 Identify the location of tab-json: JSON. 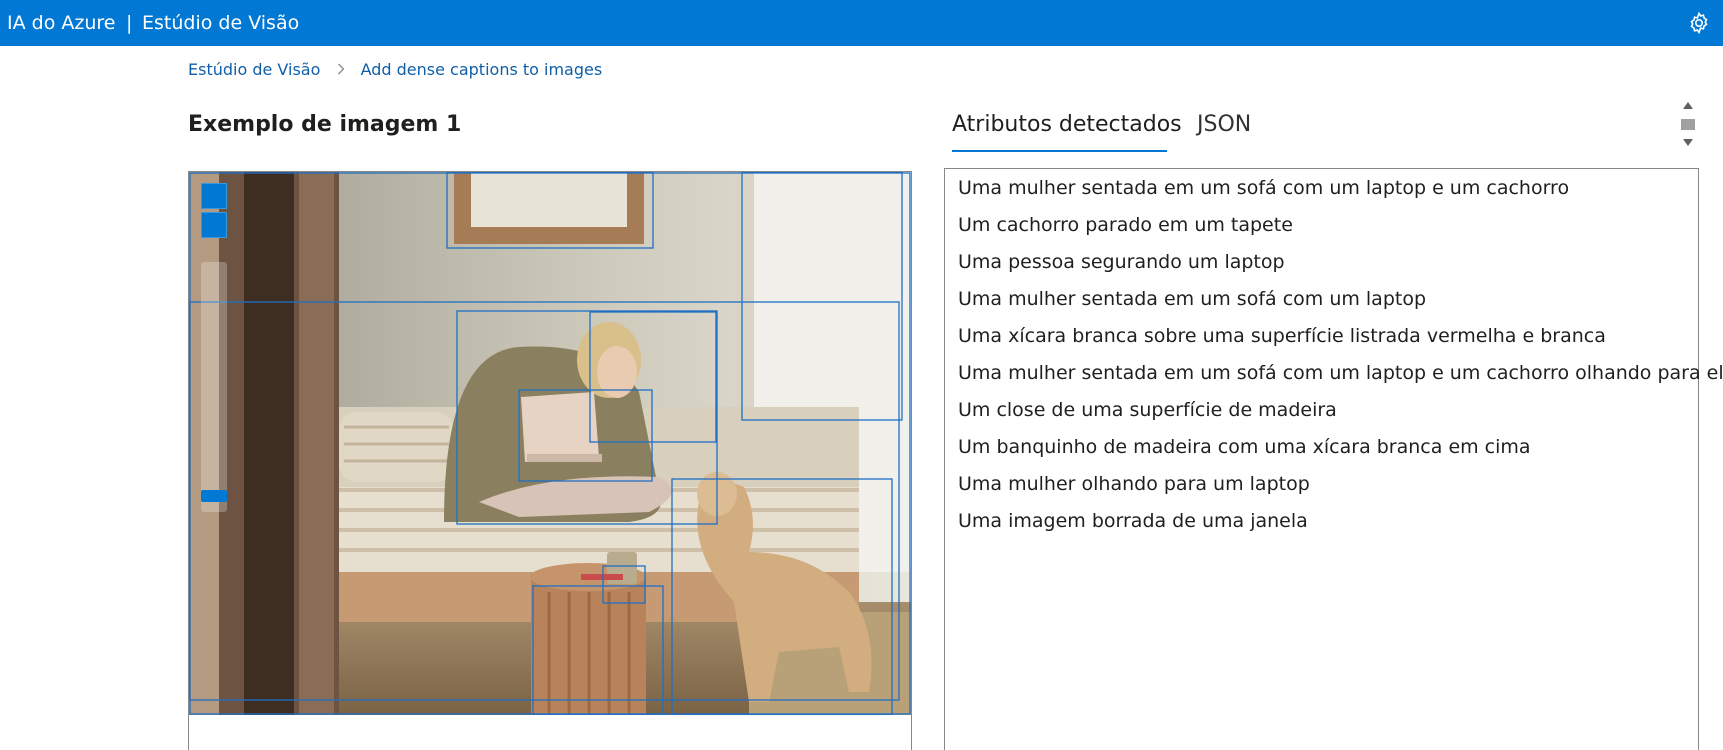
(1224, 125).